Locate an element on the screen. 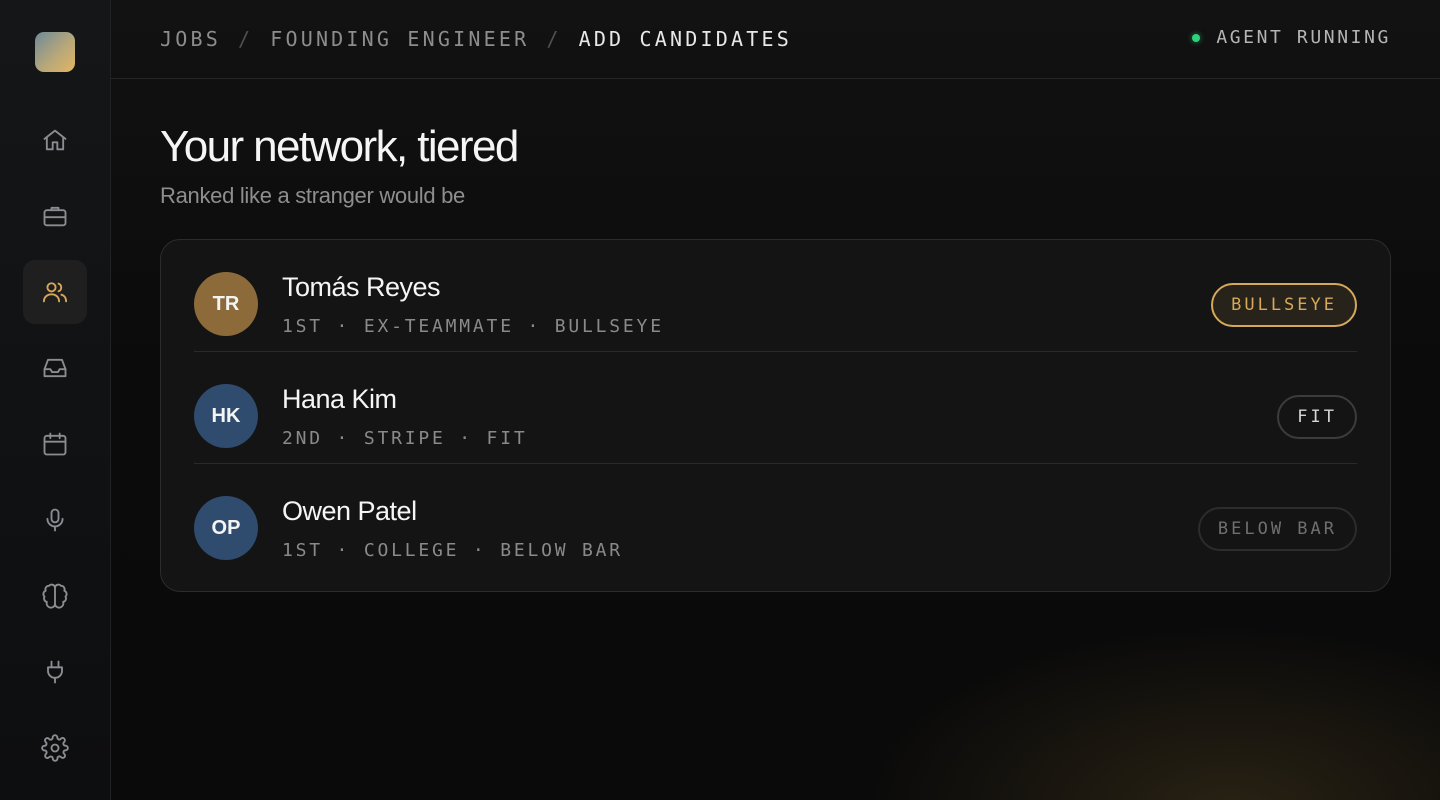 The width and height of the screenshot is (1440, 800). sidebar-item-intelligence is located at coordinates (55, 596).